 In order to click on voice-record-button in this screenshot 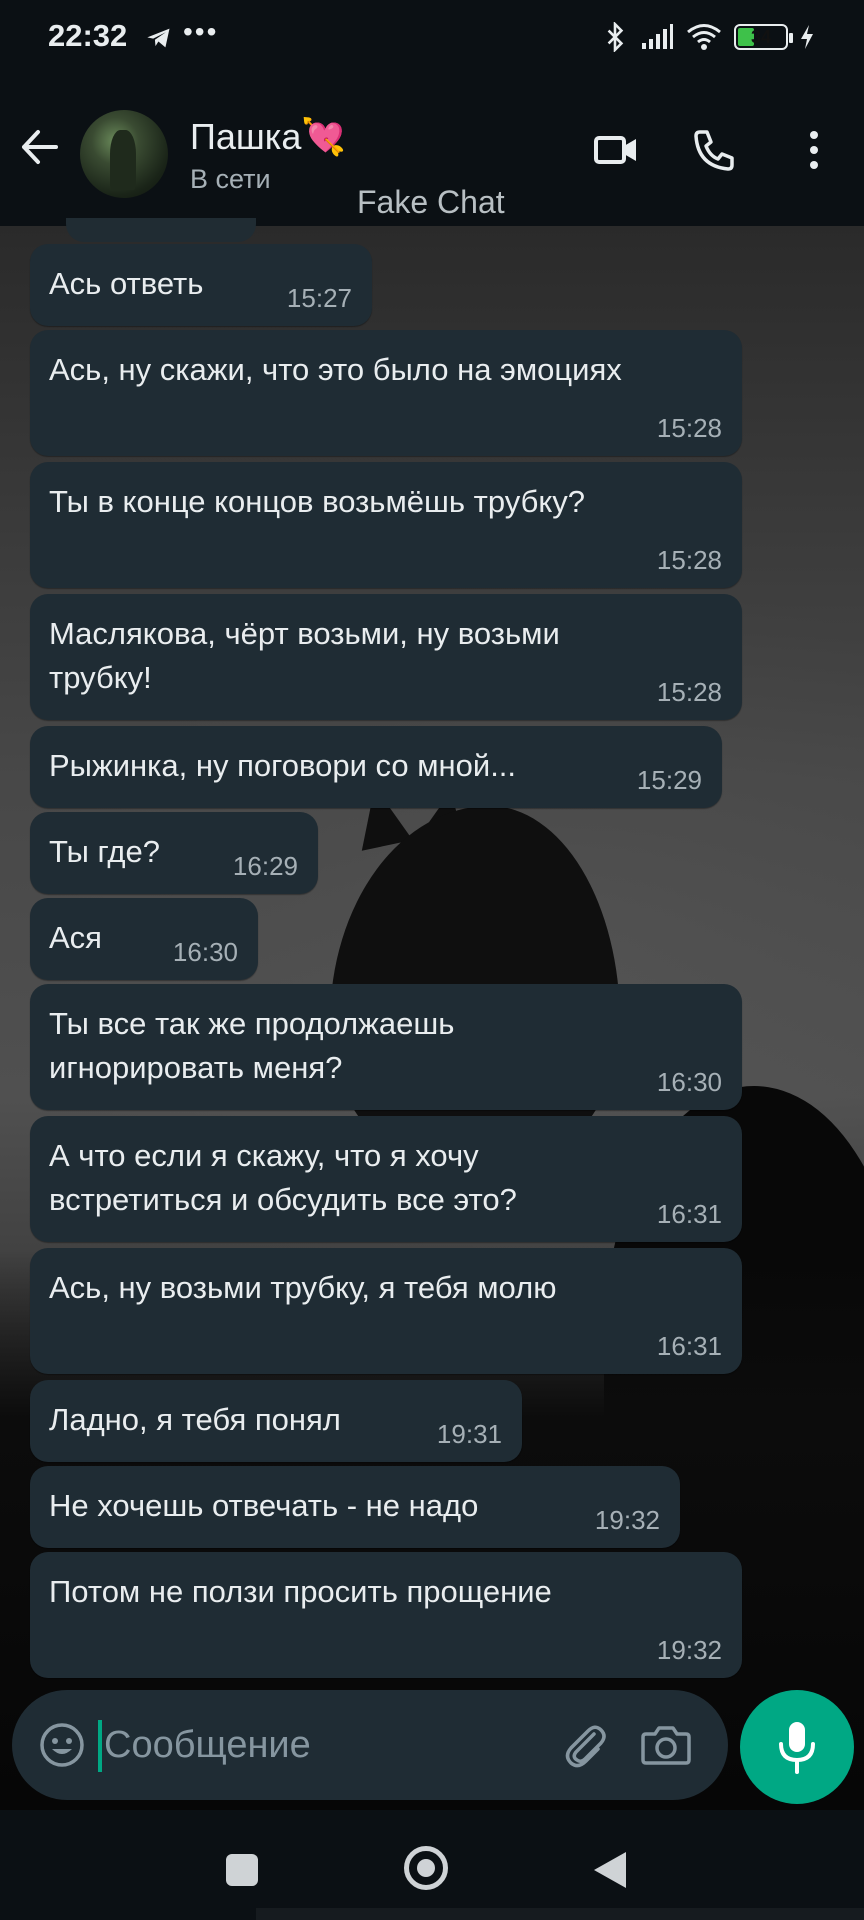, I will do `click(797, 1747)`.